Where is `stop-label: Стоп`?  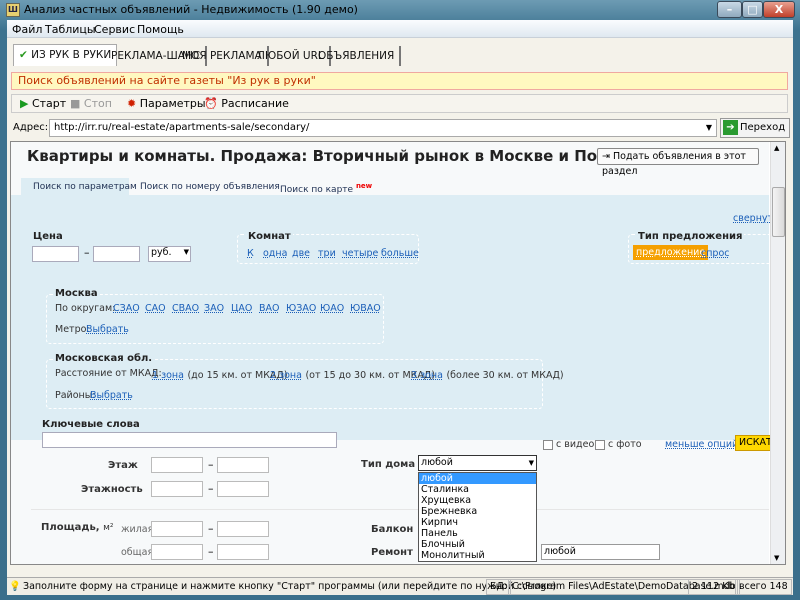 stop-label: Стоп is located at coordinates (97, 103).